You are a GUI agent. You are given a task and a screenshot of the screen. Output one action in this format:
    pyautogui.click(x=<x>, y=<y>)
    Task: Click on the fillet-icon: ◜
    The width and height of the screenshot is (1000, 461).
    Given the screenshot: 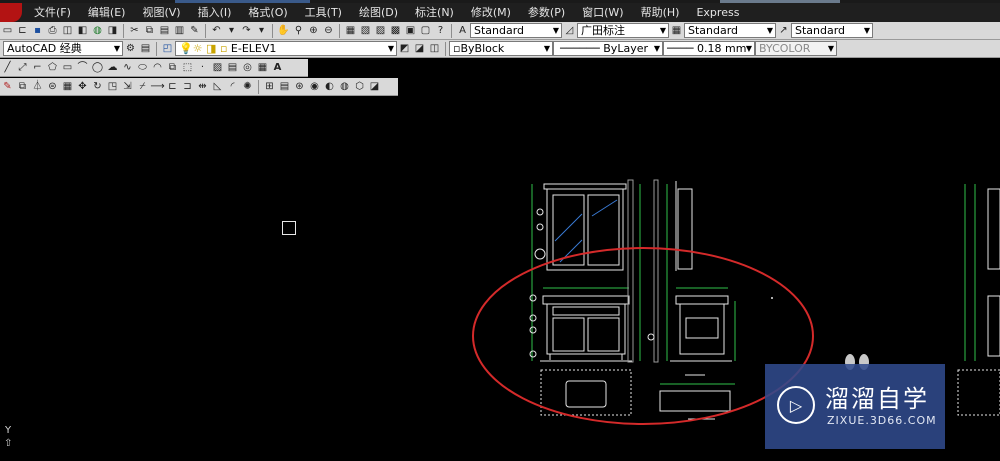 What is the action you would take?
    pyautogui.click(x=232, y=86)
    